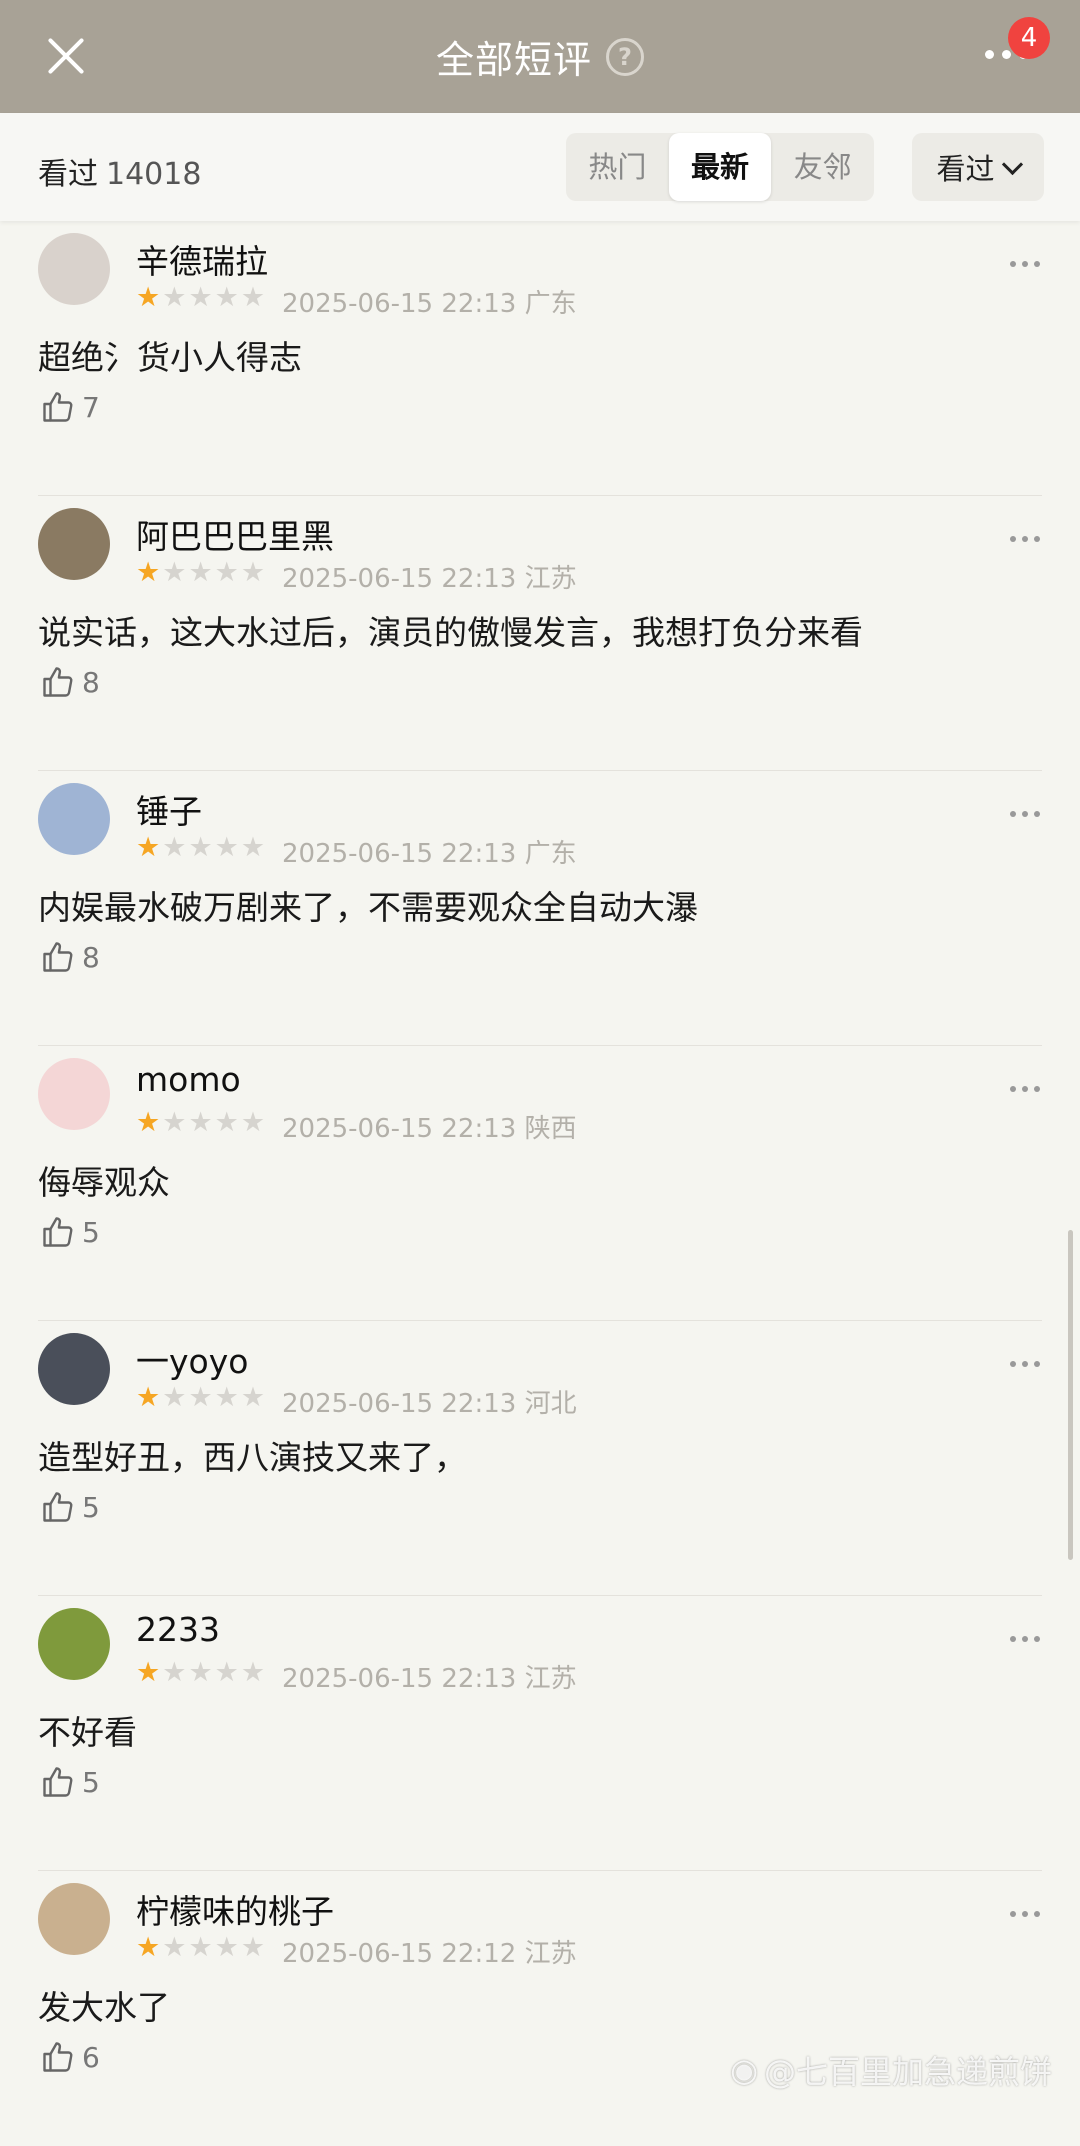  I want to click on notification-badge: 4, so click(1029, 38).